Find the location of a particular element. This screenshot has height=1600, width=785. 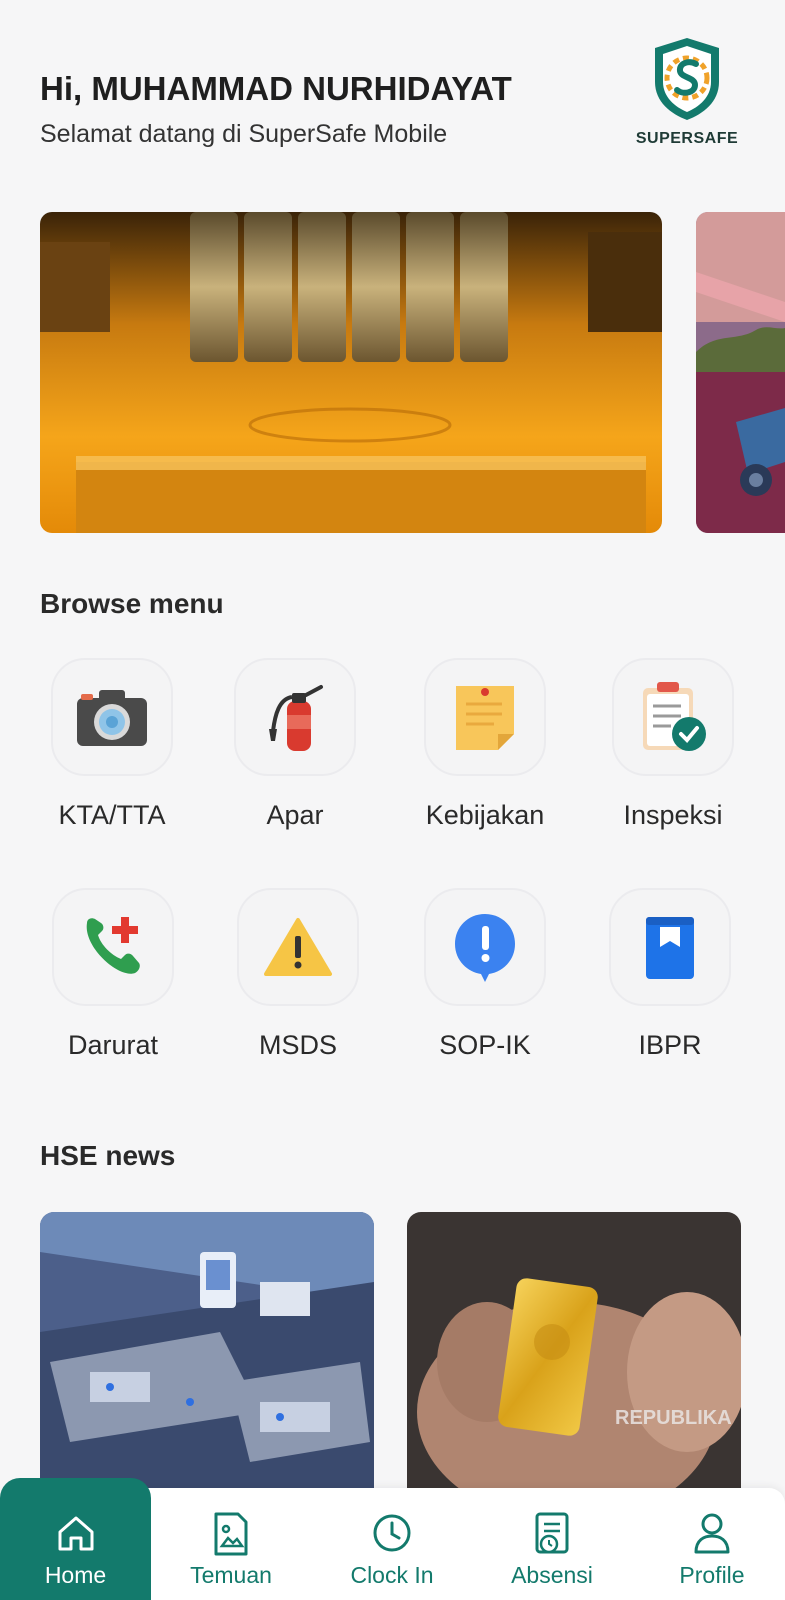

menu-label: Darurat is located at coordinates (113, 1045).